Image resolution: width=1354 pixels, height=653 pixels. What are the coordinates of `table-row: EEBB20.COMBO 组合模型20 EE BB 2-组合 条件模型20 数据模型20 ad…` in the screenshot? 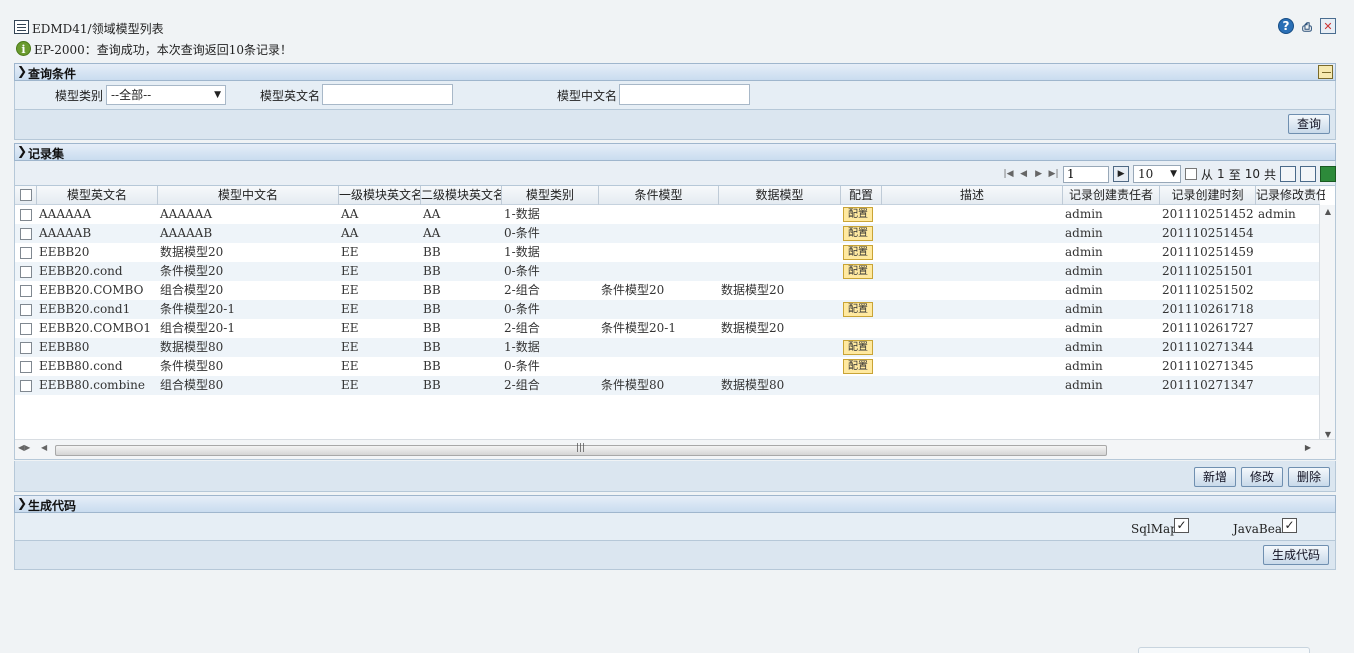 It's located at (667, 290).